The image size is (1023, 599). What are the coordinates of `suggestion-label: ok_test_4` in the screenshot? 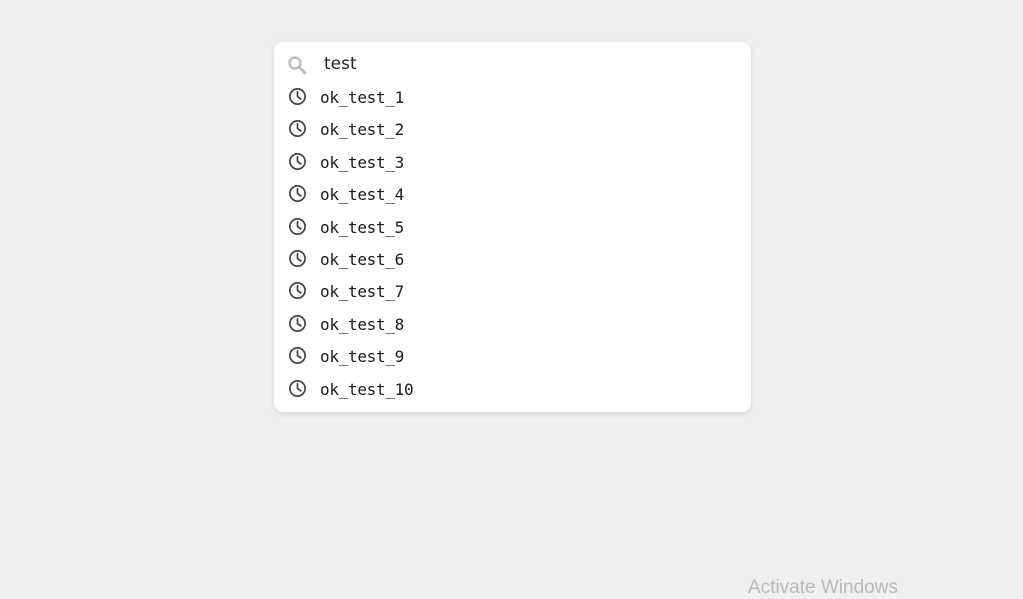 It's located at (362, 195).